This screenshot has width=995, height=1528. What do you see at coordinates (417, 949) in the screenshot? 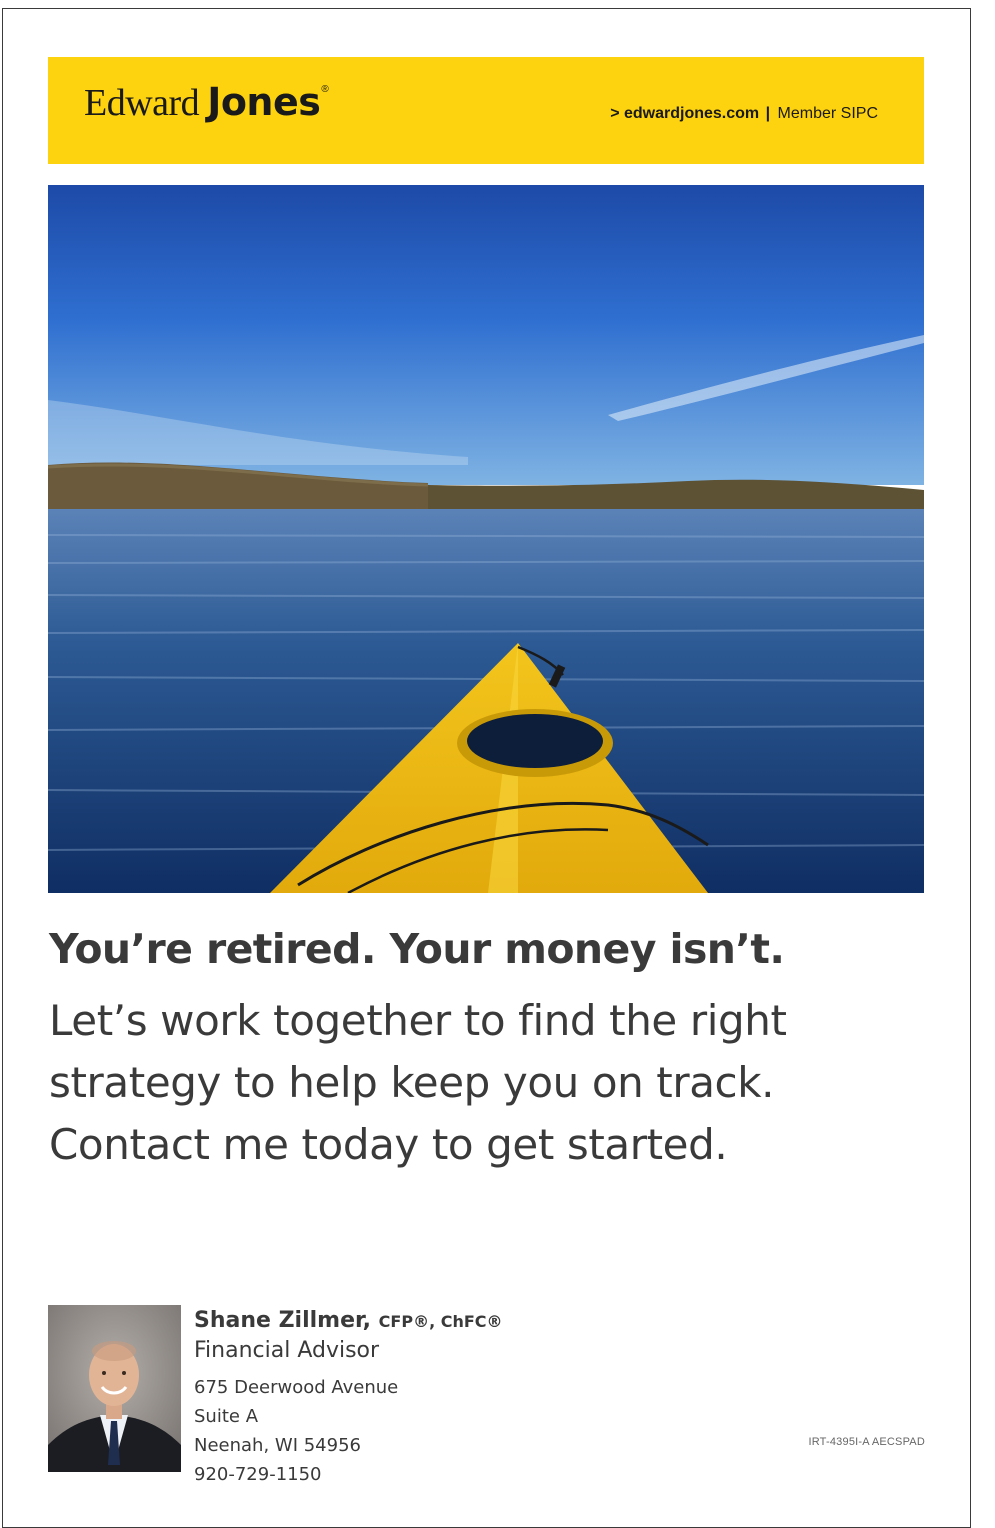
I see `headline: You’re retired. Your money isn’t.` at bounding box center [417, 949].